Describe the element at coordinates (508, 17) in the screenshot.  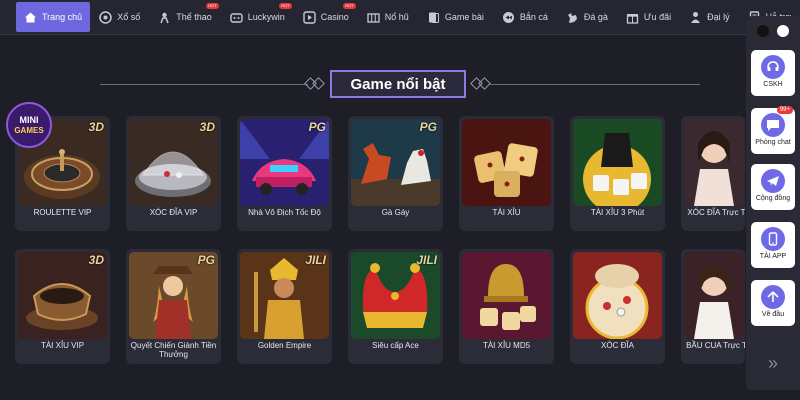
I see `fish-icon` at that location.